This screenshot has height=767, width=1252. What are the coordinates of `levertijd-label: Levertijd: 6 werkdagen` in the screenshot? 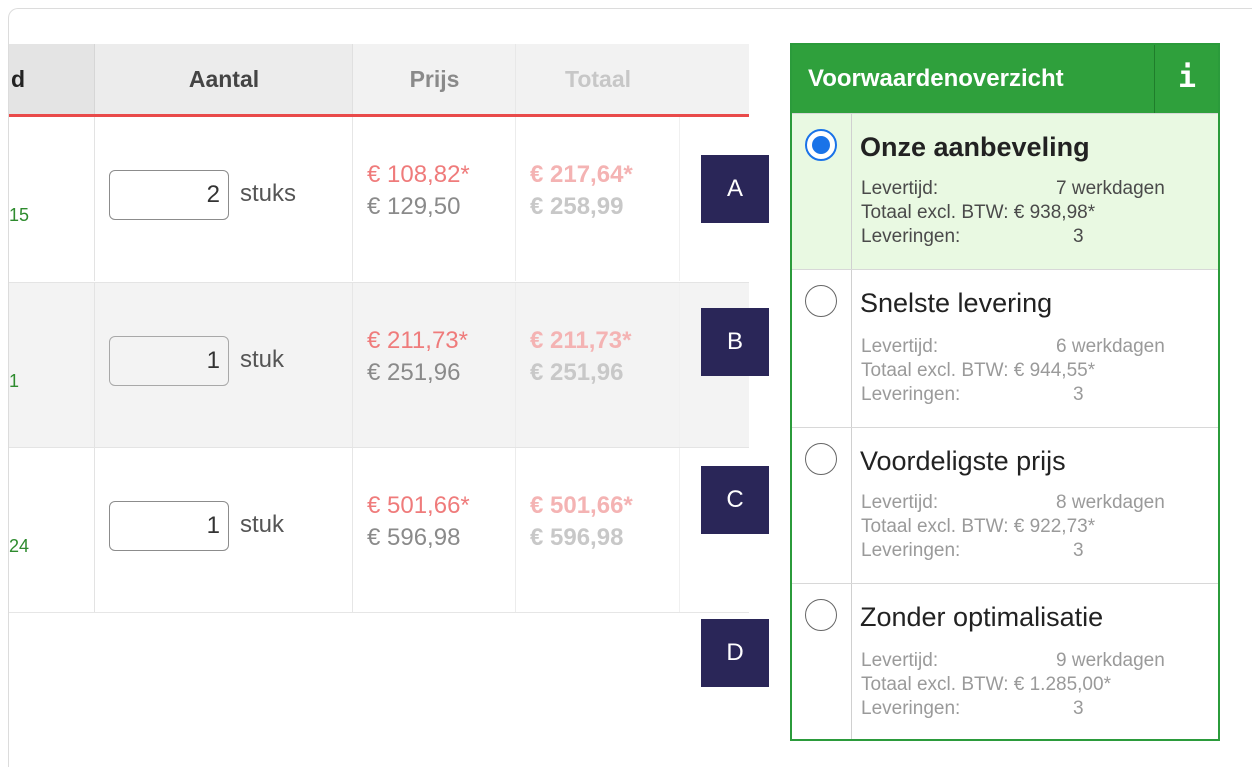 It's located at (1013, 346).